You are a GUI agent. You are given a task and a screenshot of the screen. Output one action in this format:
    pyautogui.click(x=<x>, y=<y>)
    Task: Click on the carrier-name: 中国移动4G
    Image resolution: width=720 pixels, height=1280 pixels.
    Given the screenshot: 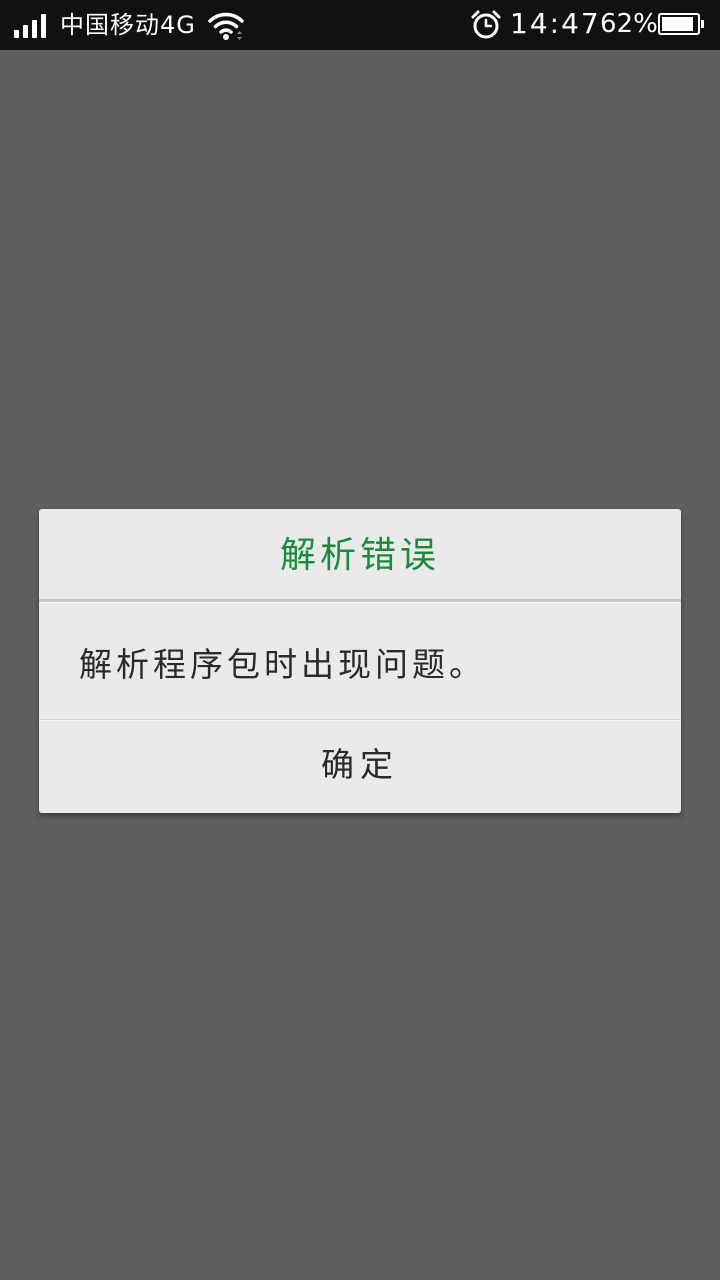 What is the action you would take?
    pyautogui.click(x=128, y=25)
    